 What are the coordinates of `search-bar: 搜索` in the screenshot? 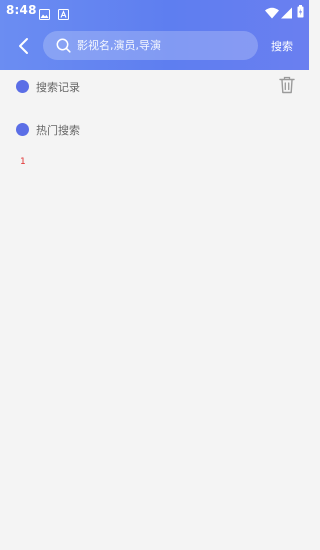 It's located at (154, 46).